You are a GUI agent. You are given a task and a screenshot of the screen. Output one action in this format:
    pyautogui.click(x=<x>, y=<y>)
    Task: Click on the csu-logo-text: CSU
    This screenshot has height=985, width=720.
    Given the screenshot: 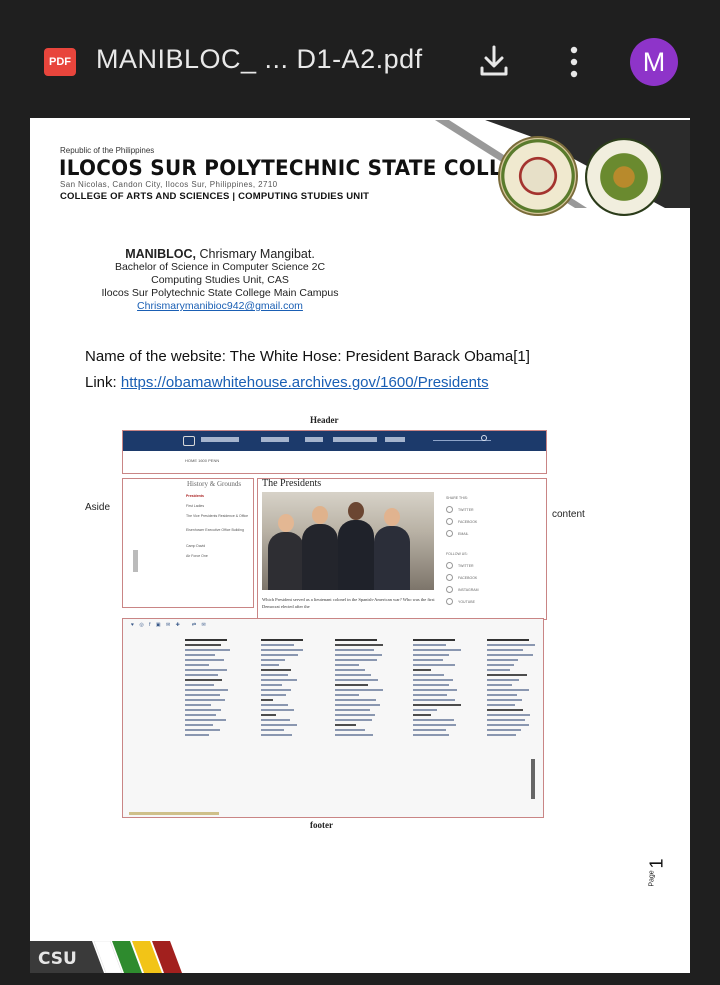 What is the action you would take?
    pyautogui.click(x=57, y=959)
    